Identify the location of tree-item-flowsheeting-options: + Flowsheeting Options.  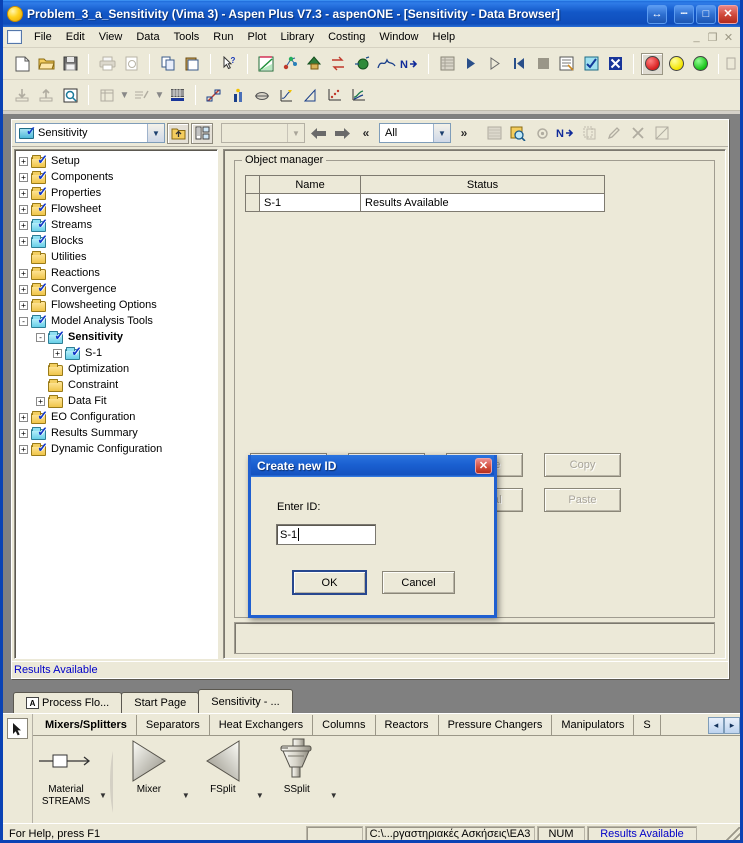
(116, 305).